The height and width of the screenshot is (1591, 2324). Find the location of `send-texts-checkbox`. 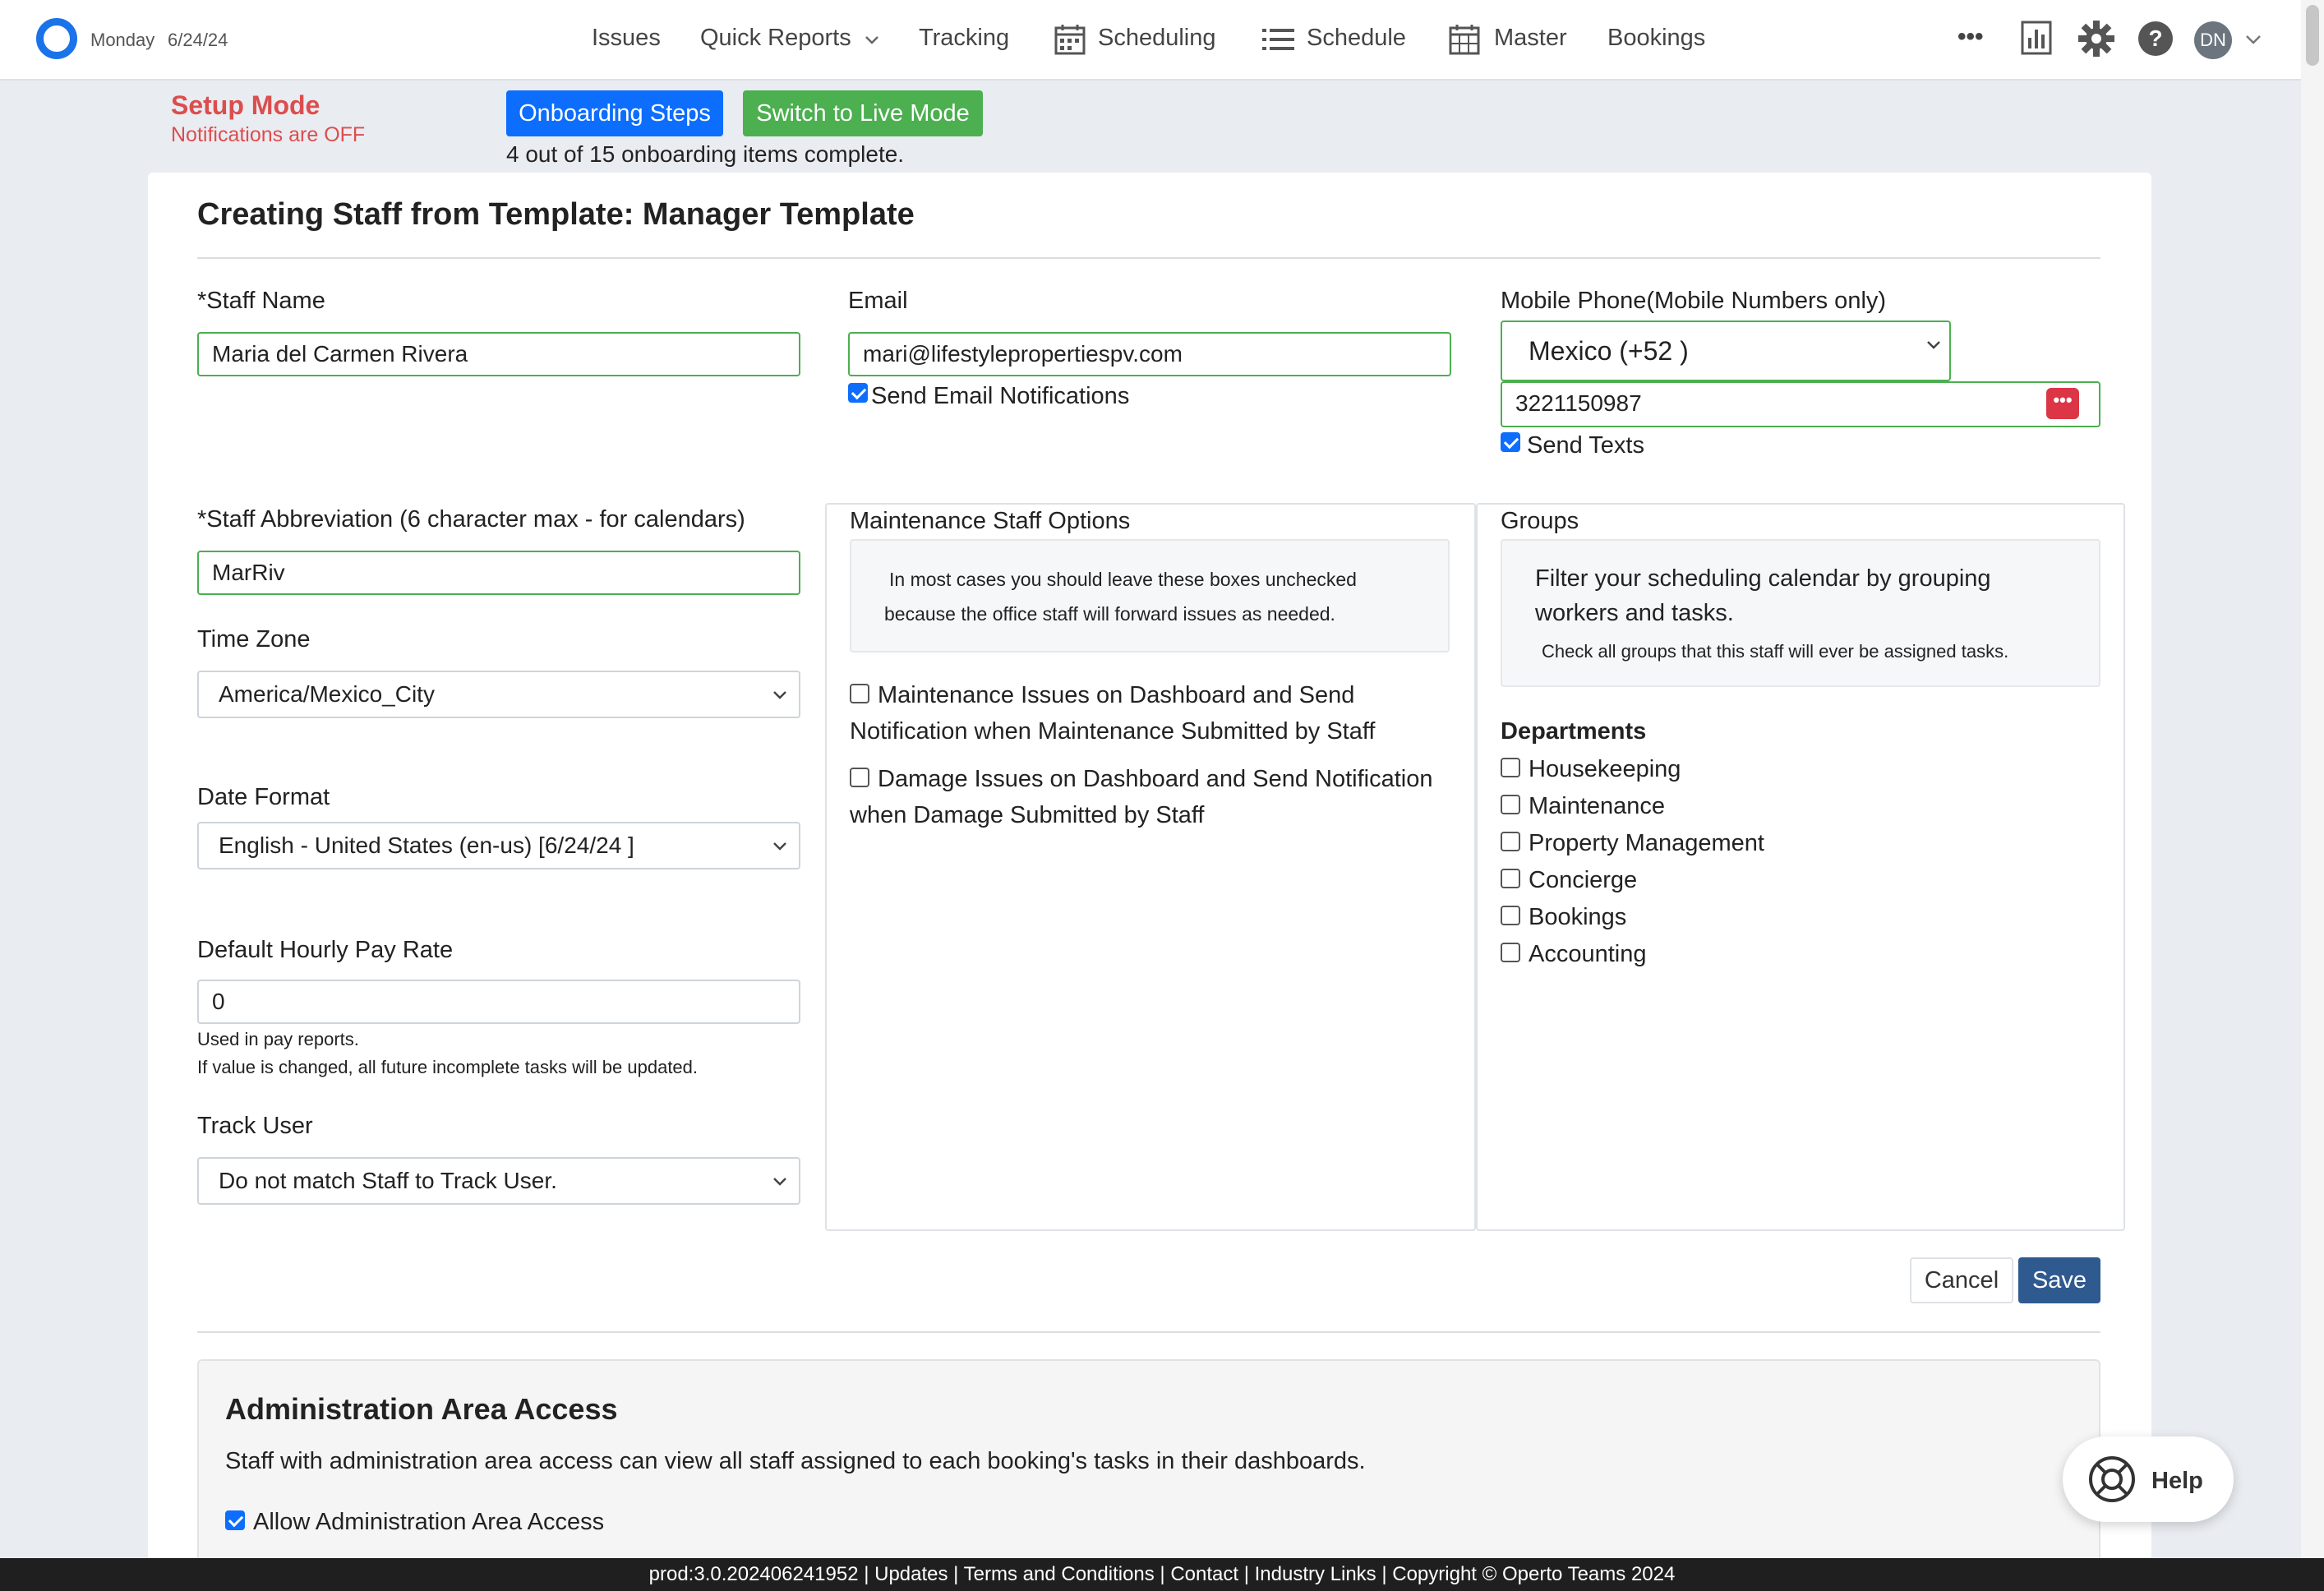

send-texts-checkbox is located at coordinates (1510, 442).